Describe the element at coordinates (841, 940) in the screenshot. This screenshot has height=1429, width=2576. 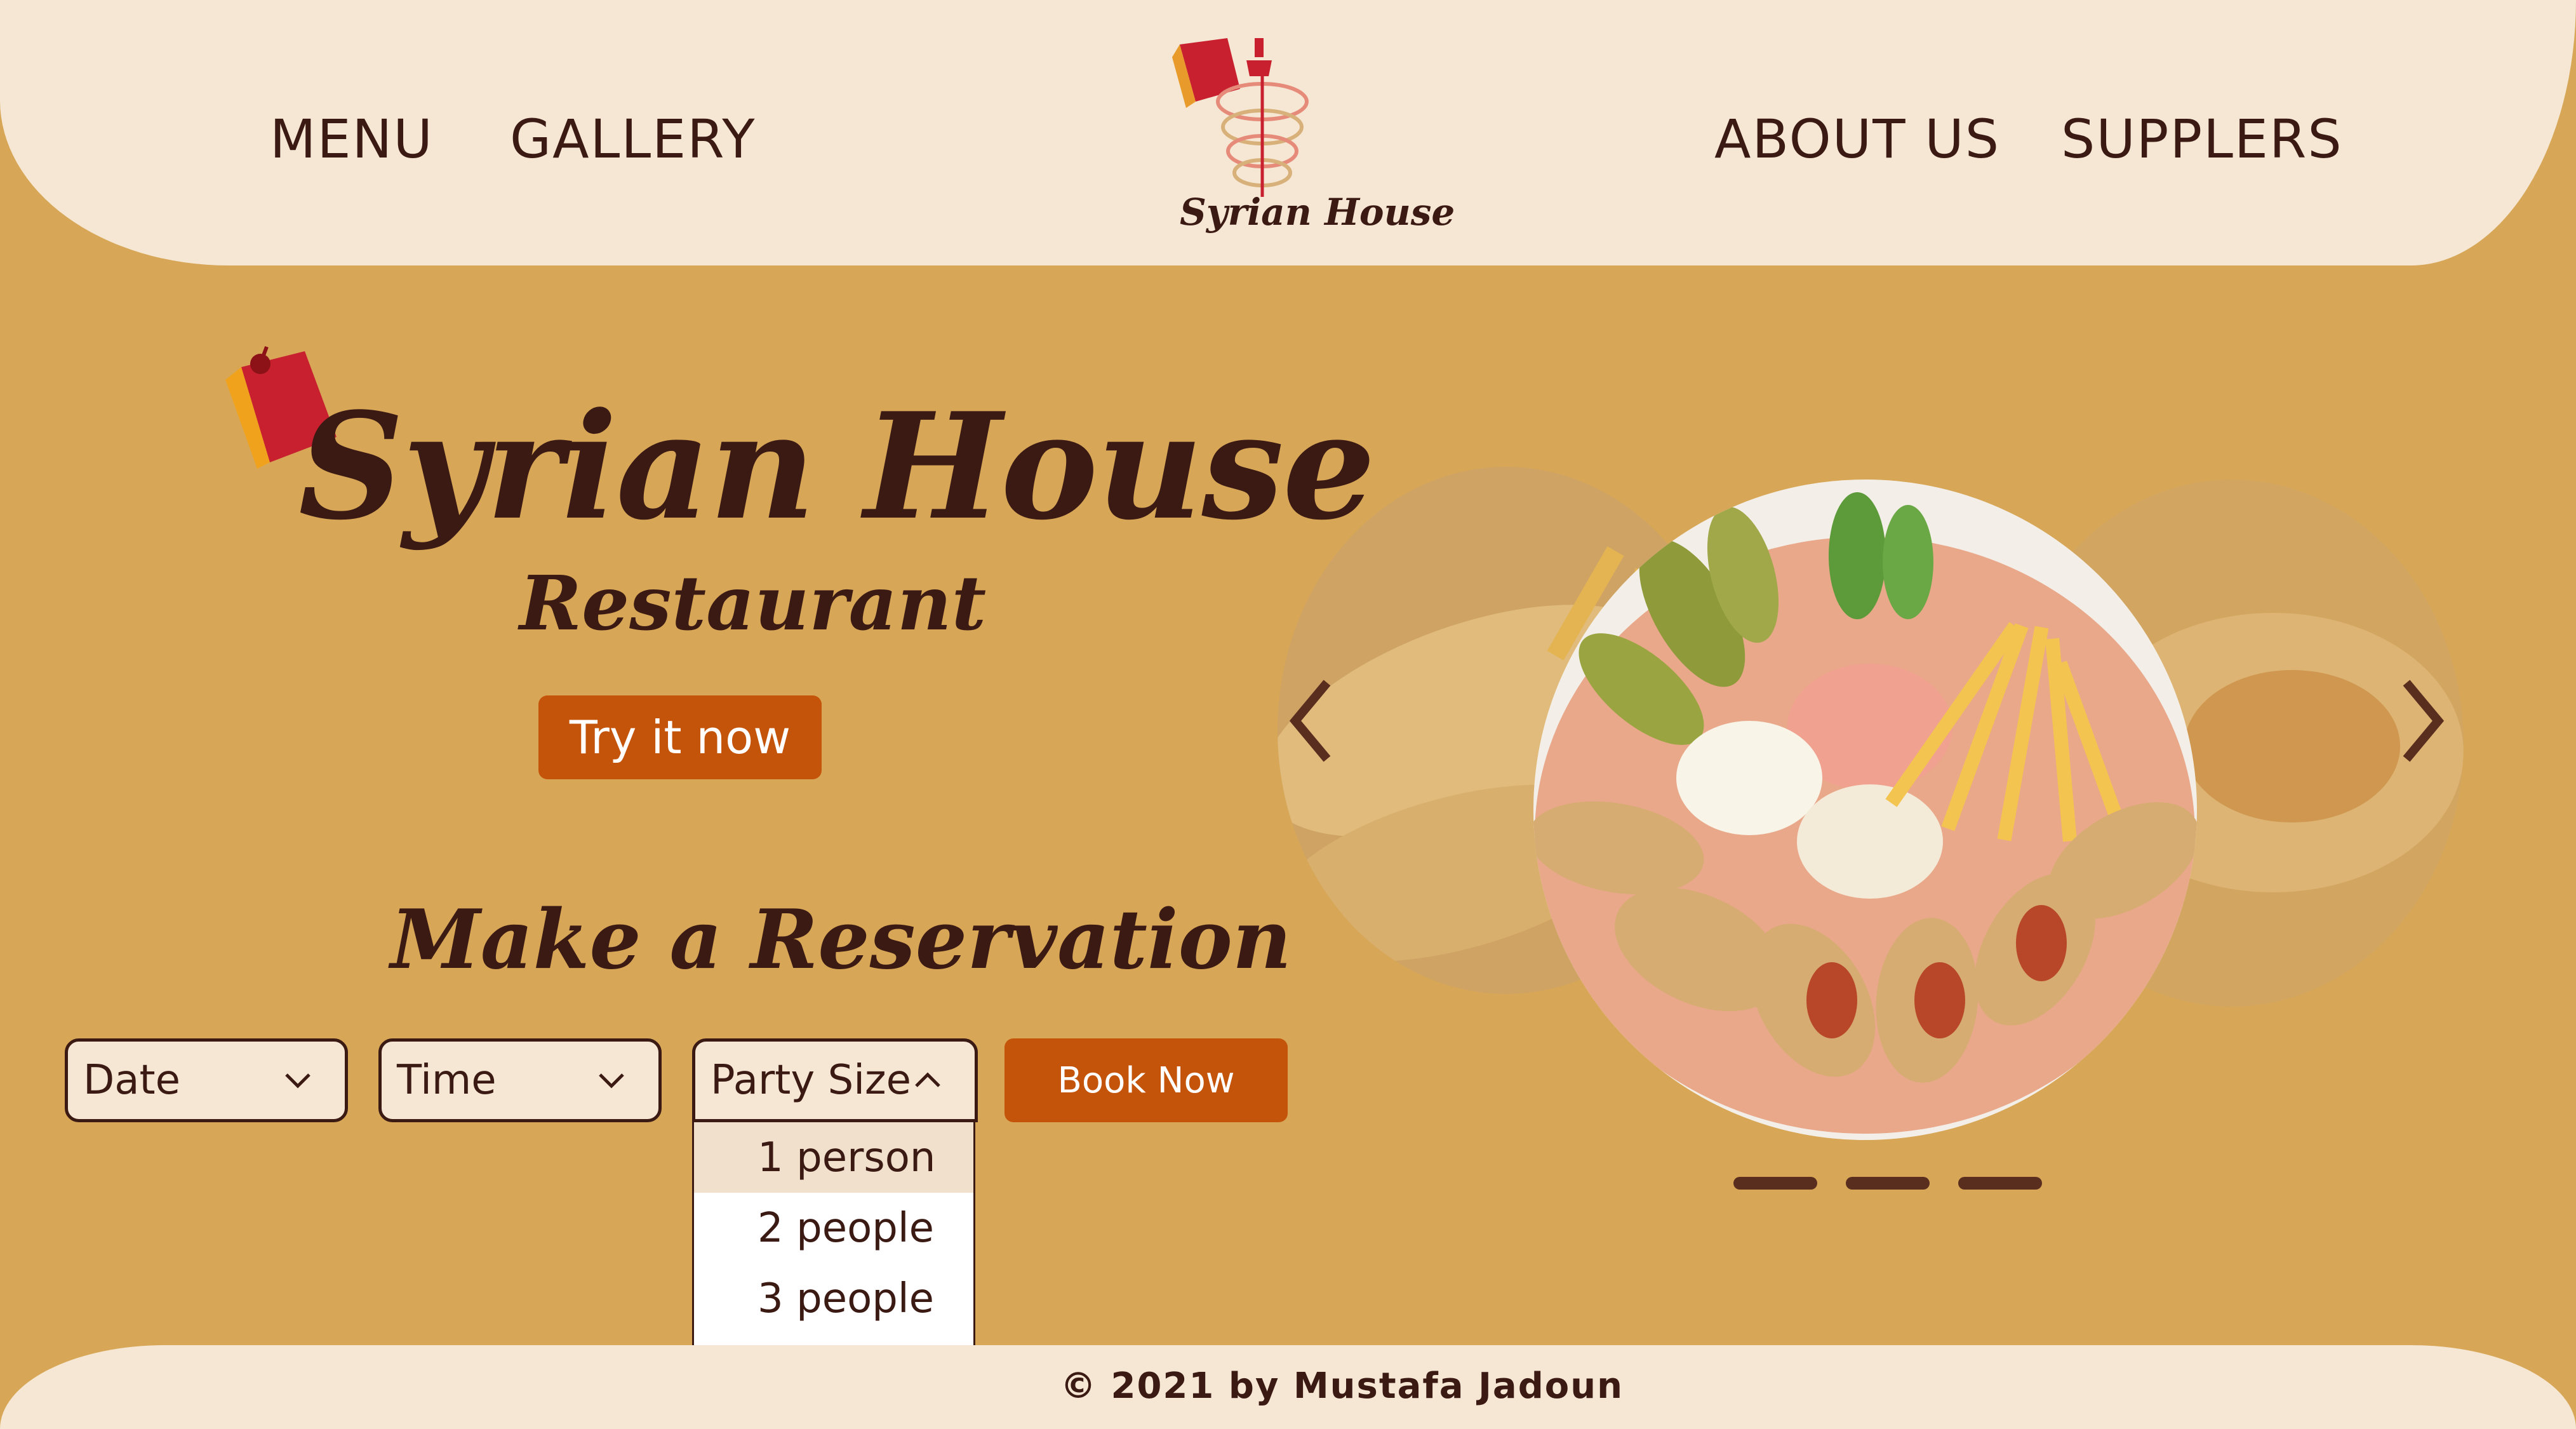
I see `reservation-title: Make a Reservation` at that location.